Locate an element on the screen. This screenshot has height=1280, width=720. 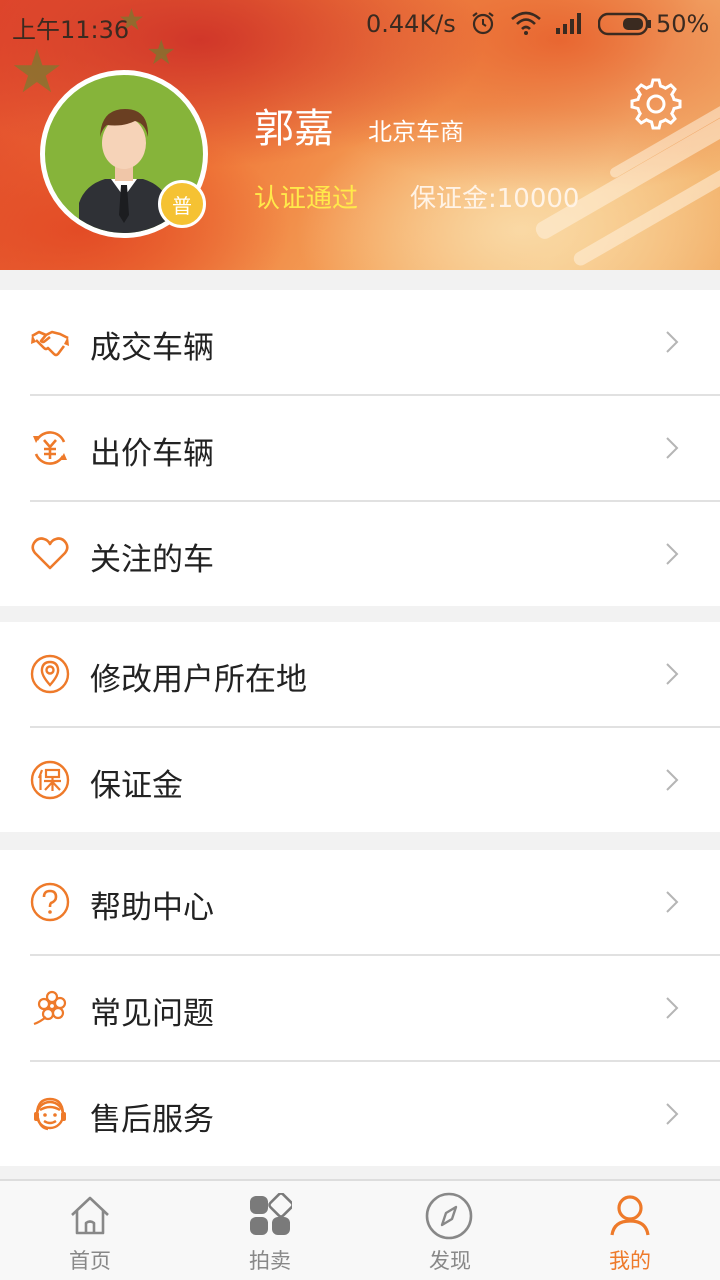
nav-tab-home: 首页 is located at coordinates (90, 1230).